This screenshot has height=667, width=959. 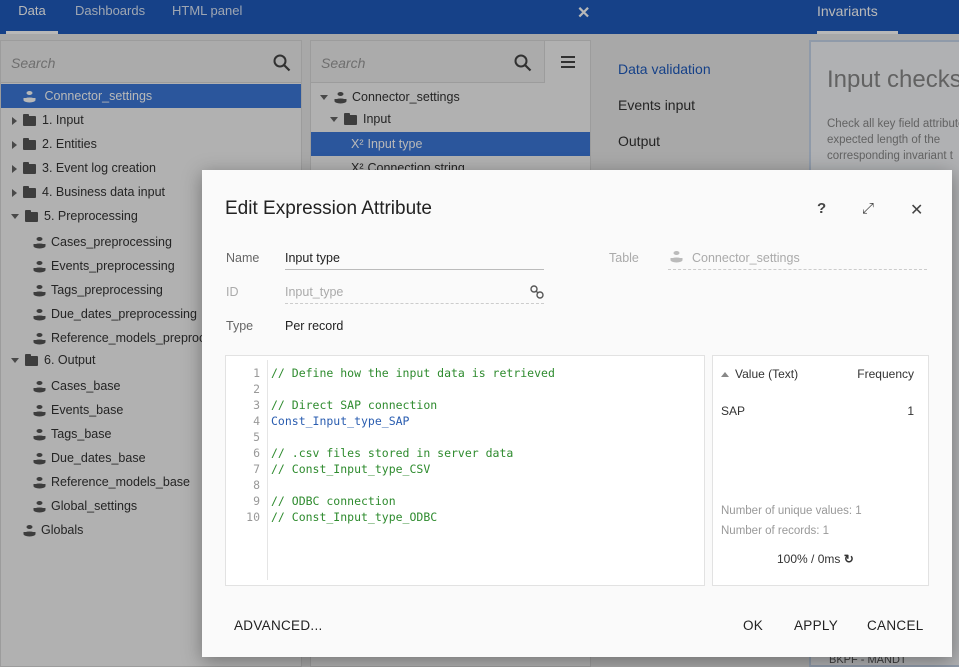 I want to click on value-cell: SAP, so click(x=733, y=411).